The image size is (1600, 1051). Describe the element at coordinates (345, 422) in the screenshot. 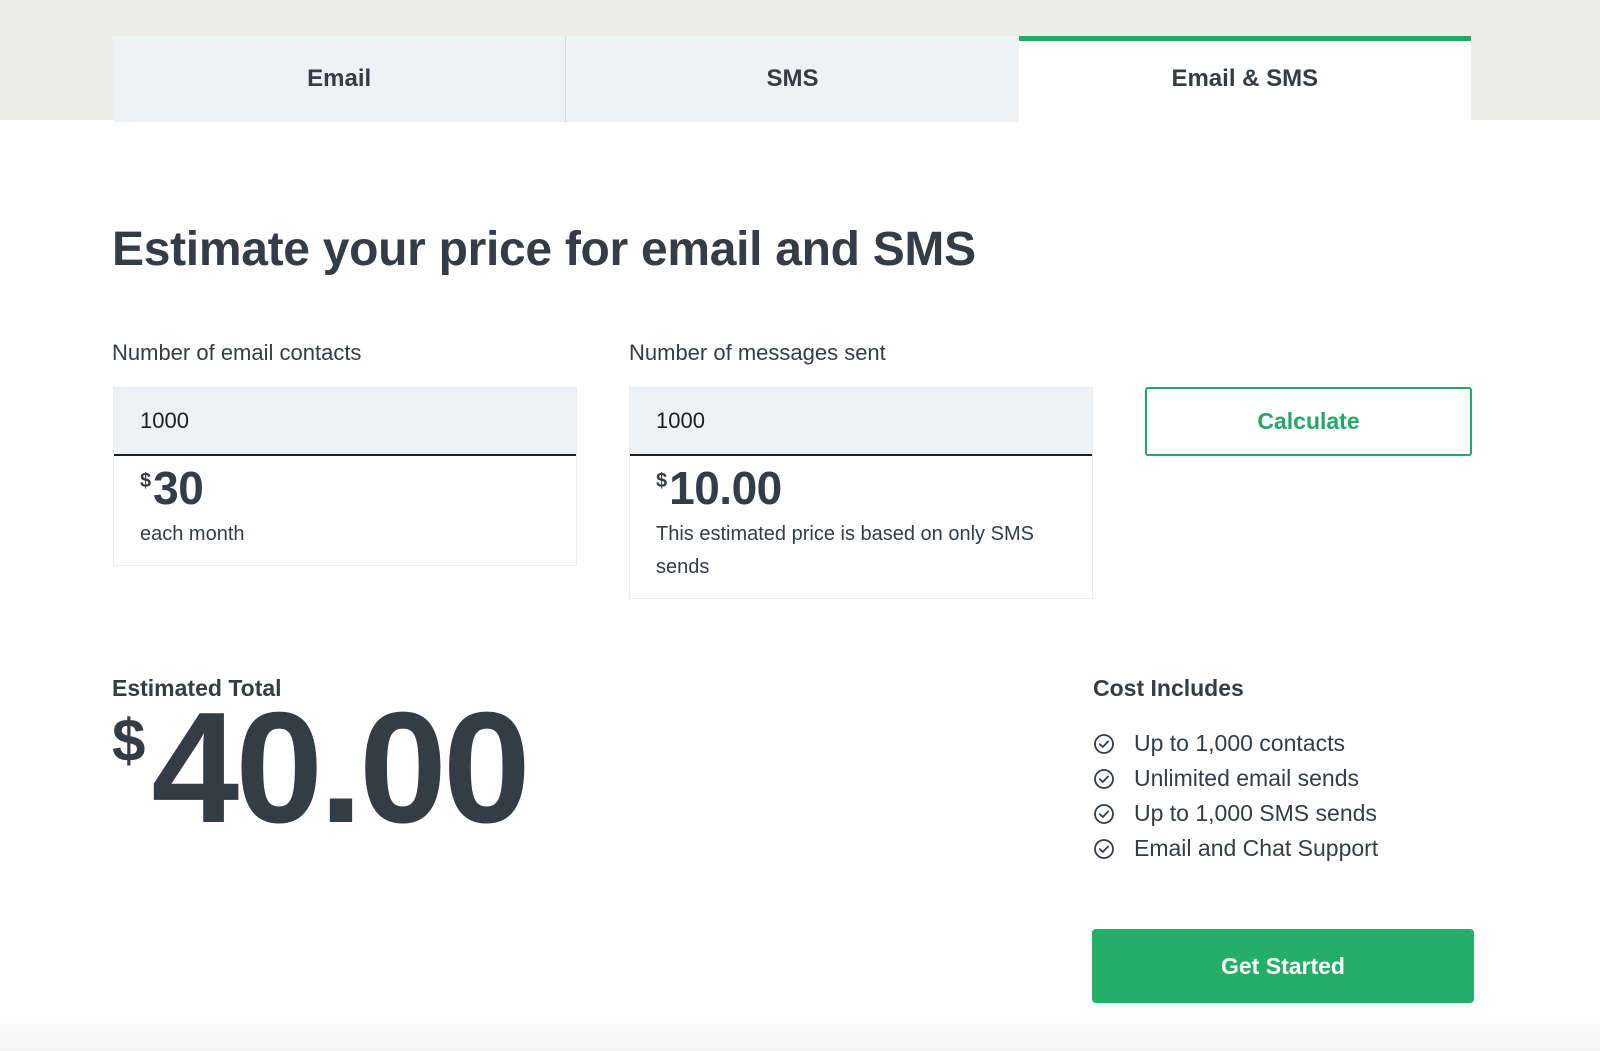

I see `email-contacts-input` at that location.